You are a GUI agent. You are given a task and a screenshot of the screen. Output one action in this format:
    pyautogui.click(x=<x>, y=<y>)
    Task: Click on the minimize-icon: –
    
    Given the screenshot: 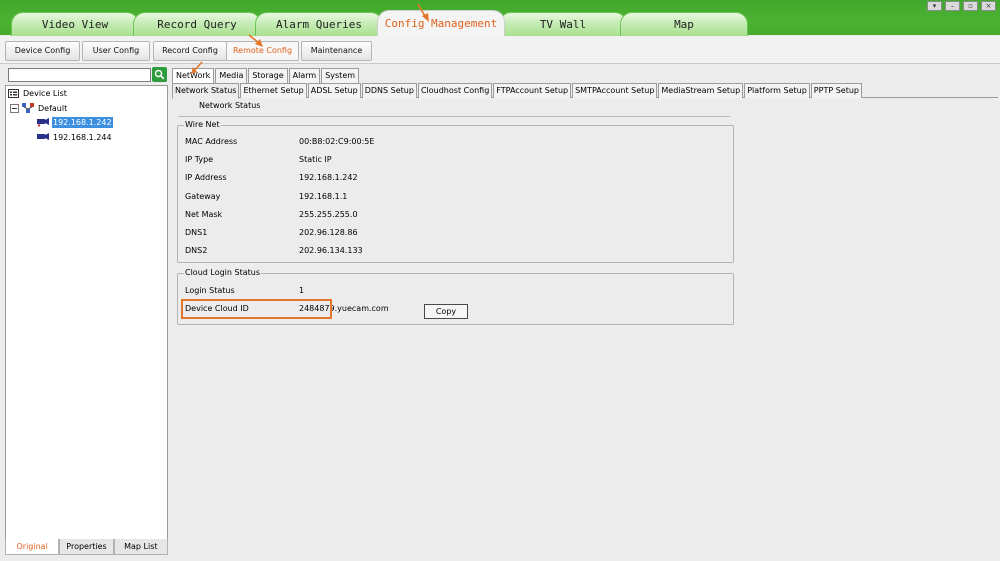 What is the action you would take?
    pyautogui.click(x=952, y=6)
    